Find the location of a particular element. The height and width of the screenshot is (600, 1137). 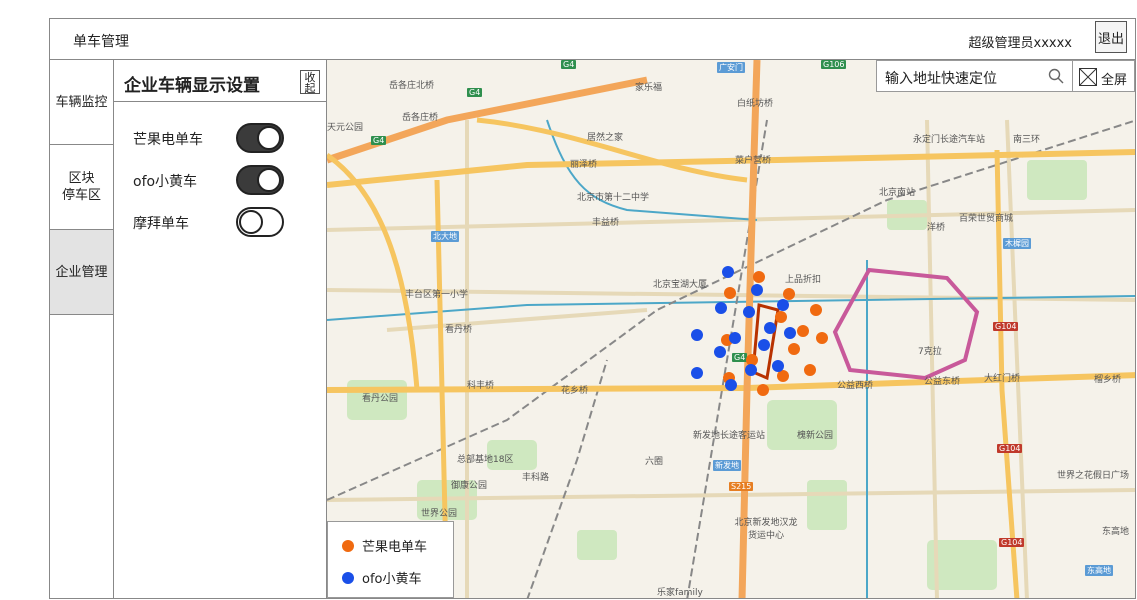

side-nav: 车辆监控 区块 停车区 企业管理 is located at coordinates (82, 329).